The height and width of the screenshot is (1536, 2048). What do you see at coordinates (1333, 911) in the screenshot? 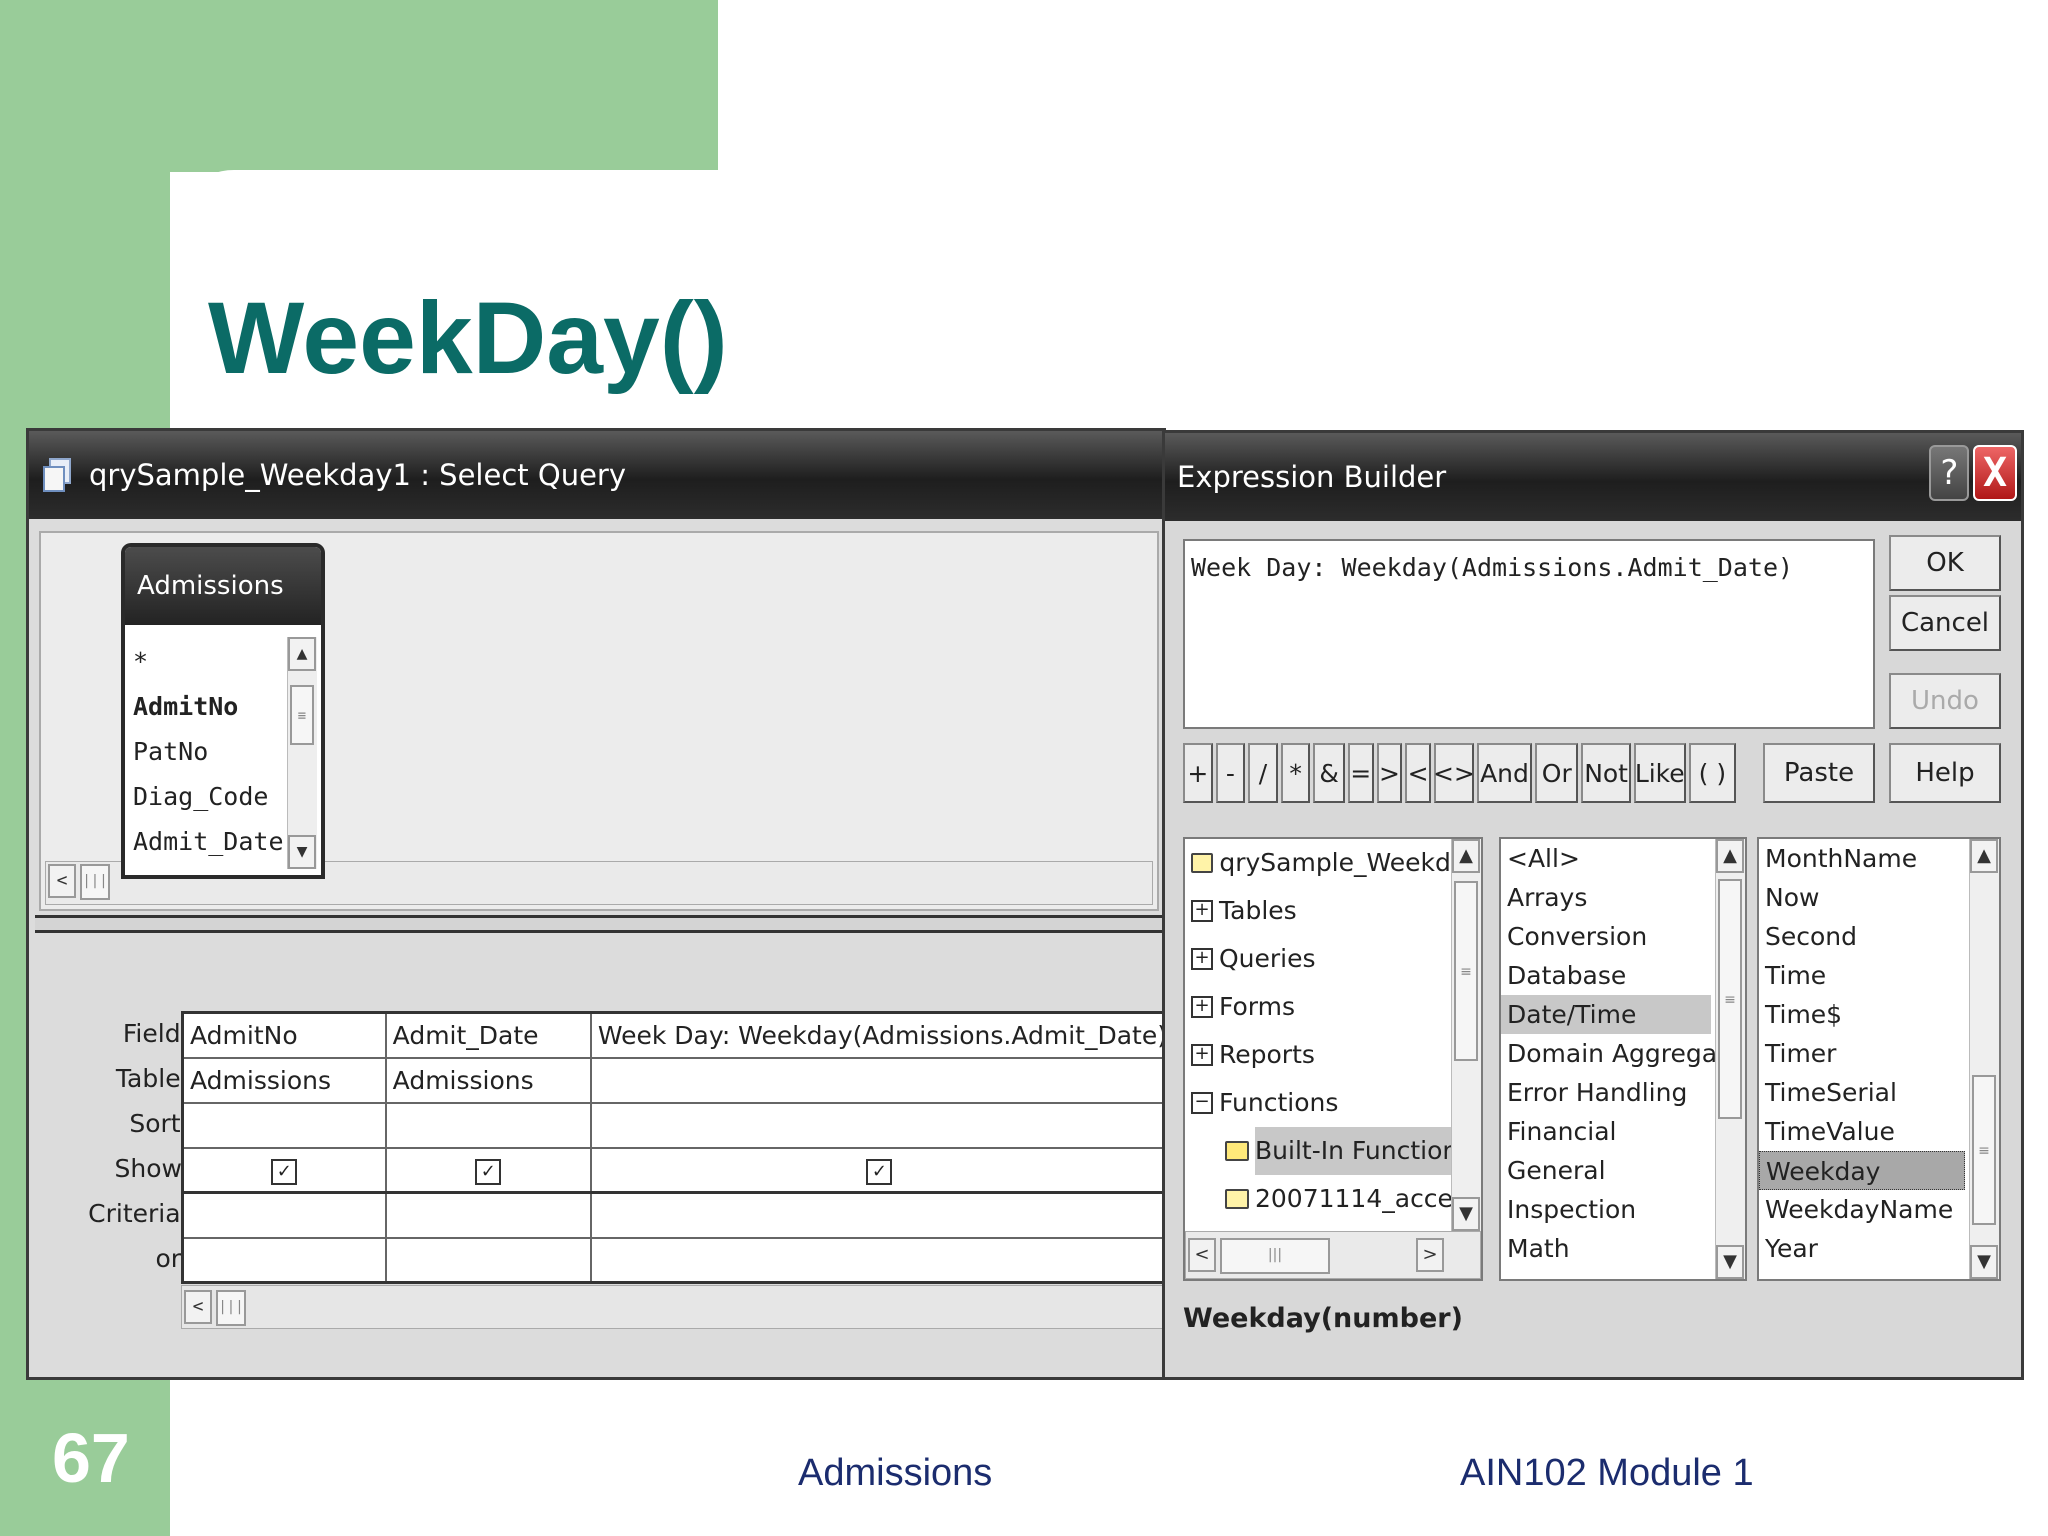
I see `tree-item-tables: + Tables` at bounding box center [1333, 911].